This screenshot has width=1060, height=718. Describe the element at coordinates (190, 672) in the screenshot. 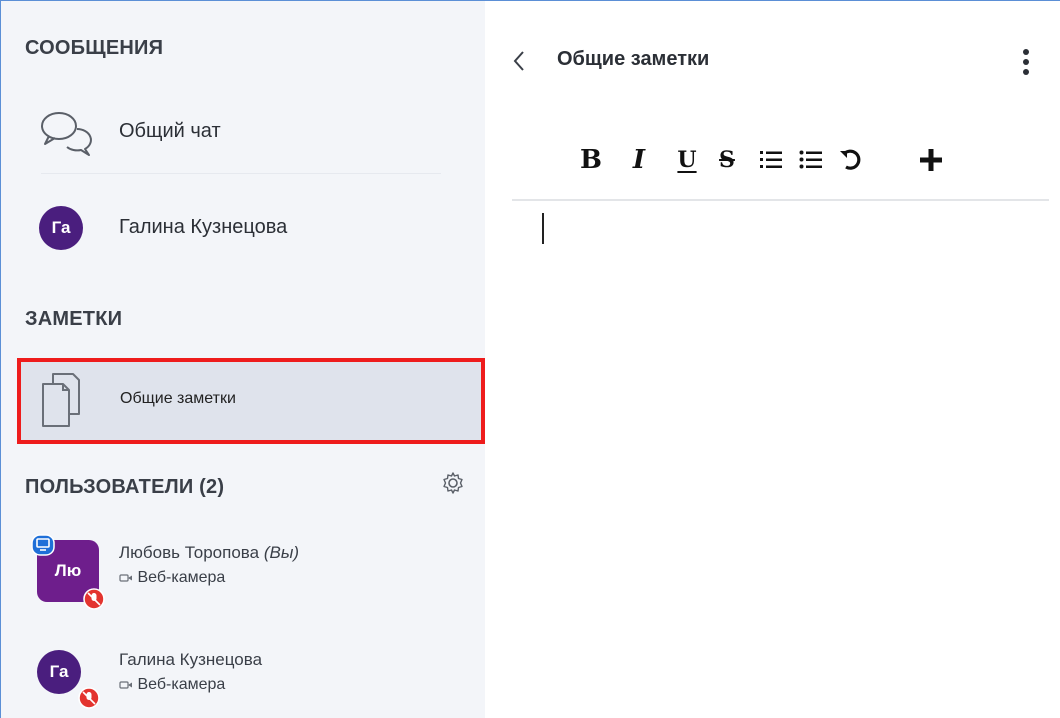

I see `user-info: Галина Кузнецова Веб-камера` at that location.